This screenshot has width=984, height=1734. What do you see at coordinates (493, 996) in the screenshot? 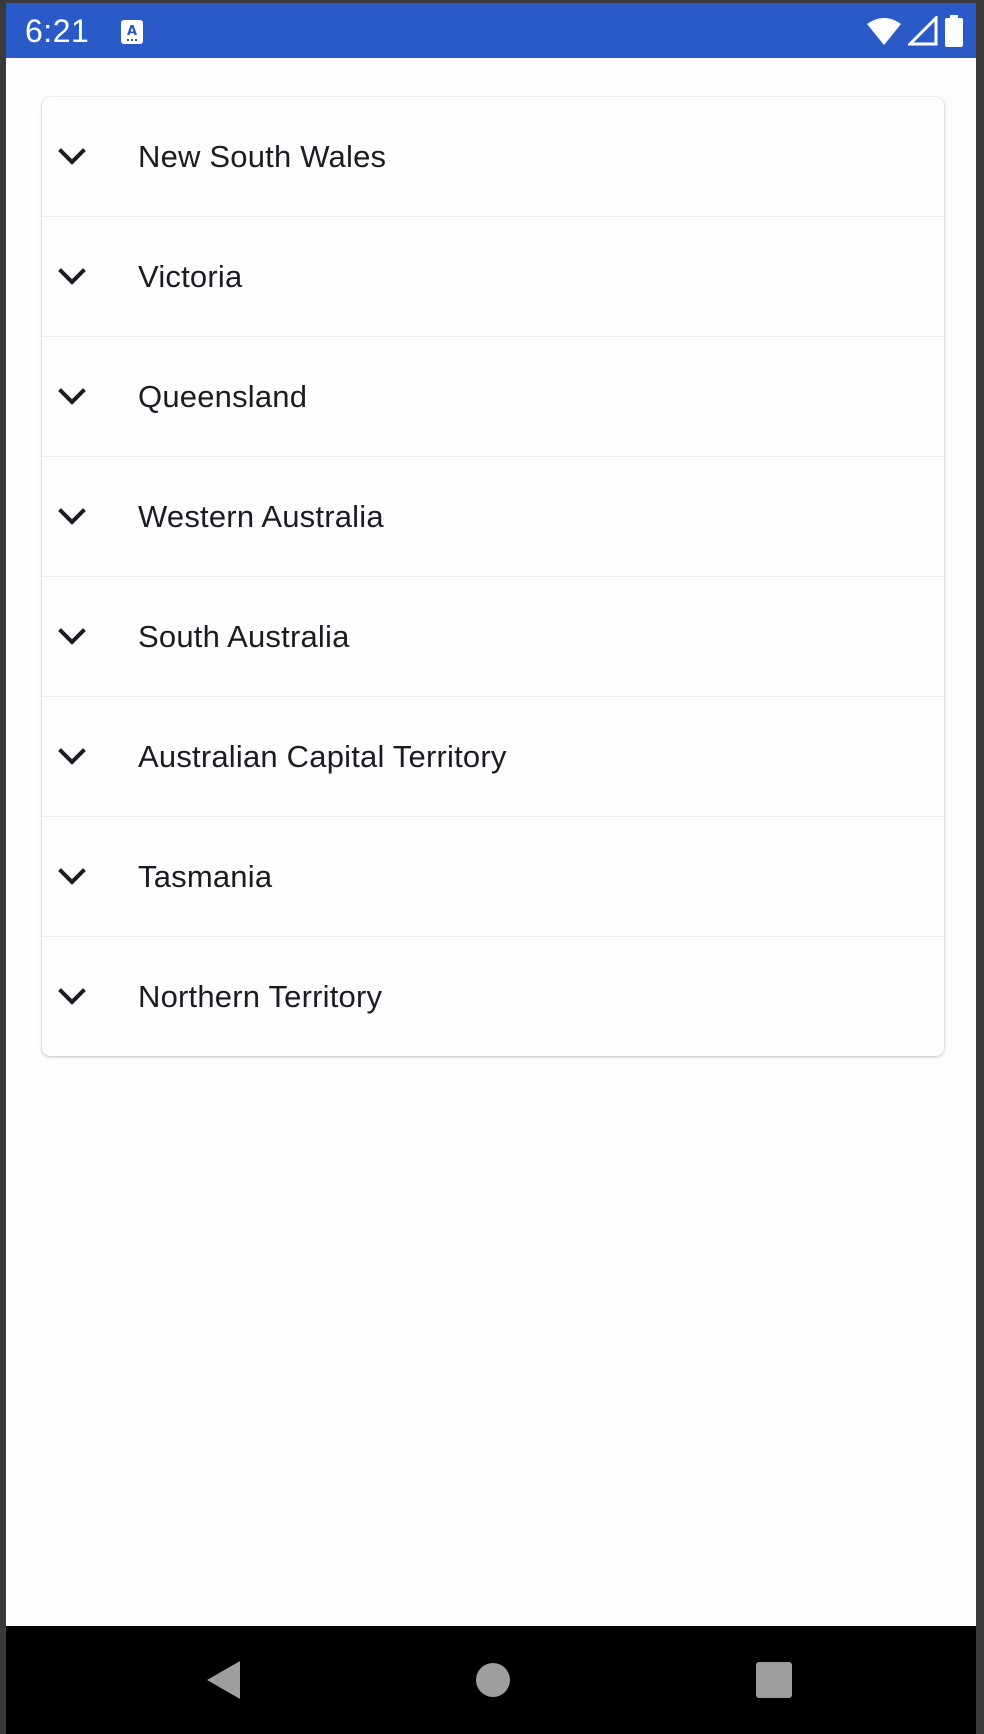
I see `accordion-item-northern-territory: Northern Territory` at bounding box center [493, 996].